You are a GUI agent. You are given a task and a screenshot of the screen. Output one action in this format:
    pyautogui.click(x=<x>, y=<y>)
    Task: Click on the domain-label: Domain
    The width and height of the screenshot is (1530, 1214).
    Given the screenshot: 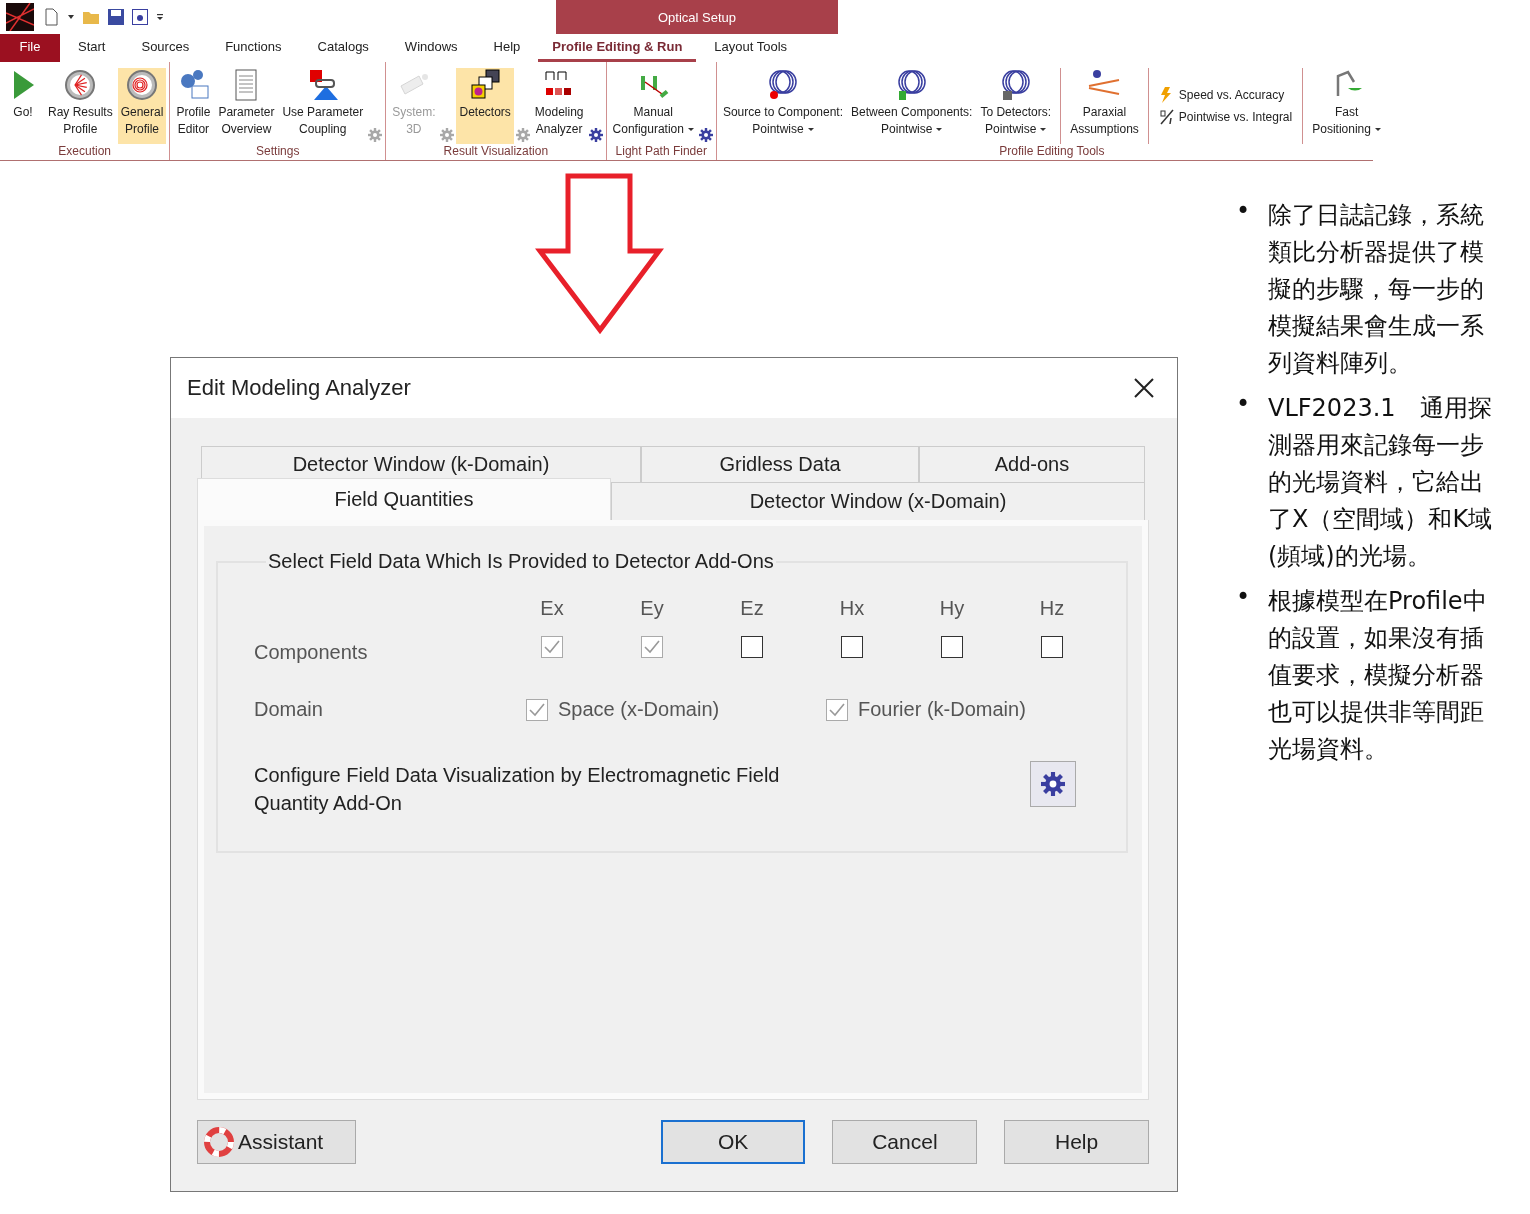 What is the action you would take?
    pyautogui.click(x=289, y=709)
    